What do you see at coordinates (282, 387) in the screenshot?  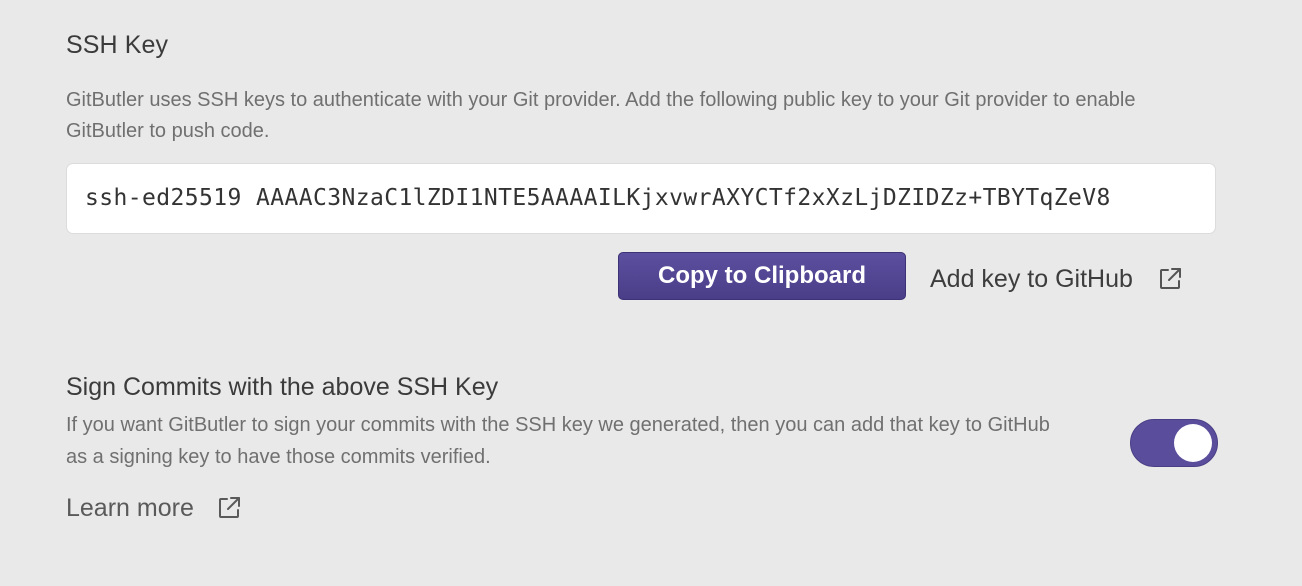 I see `sign-commits-title: Sign Commits with the above SSH Key` at bounding box center [282, 387].